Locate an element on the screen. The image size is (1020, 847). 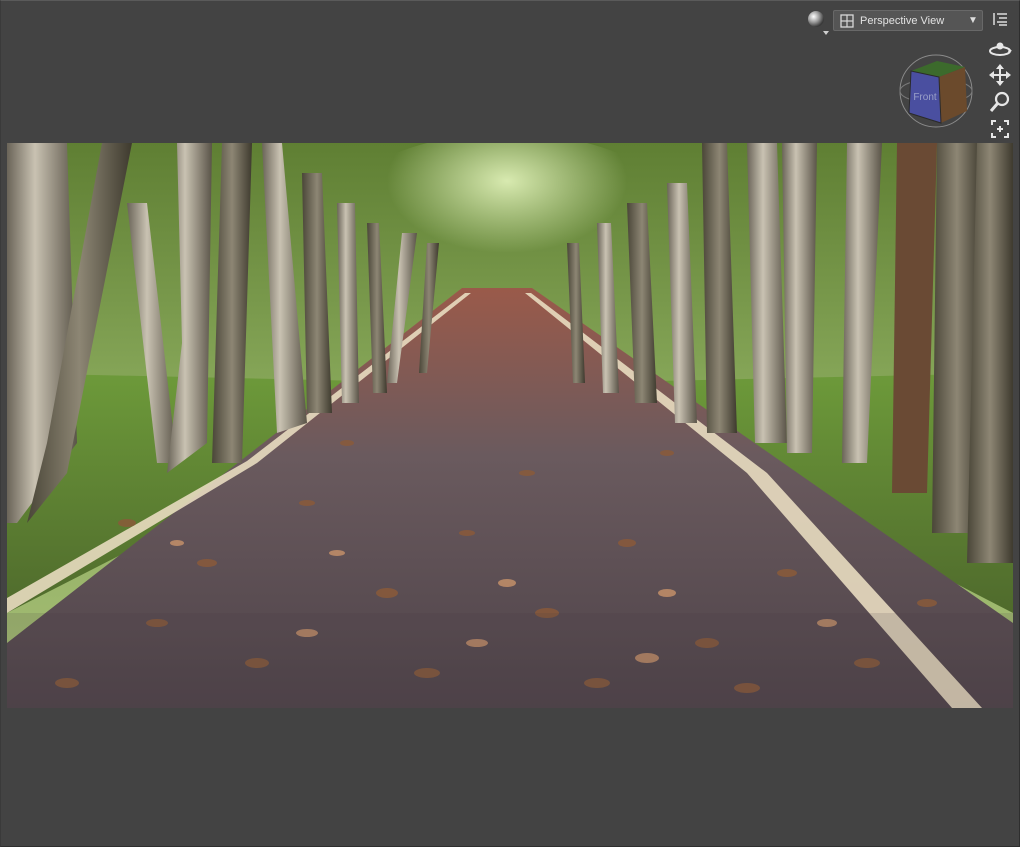
view-select-label: Perspective View is located at coordinates (902, 20).